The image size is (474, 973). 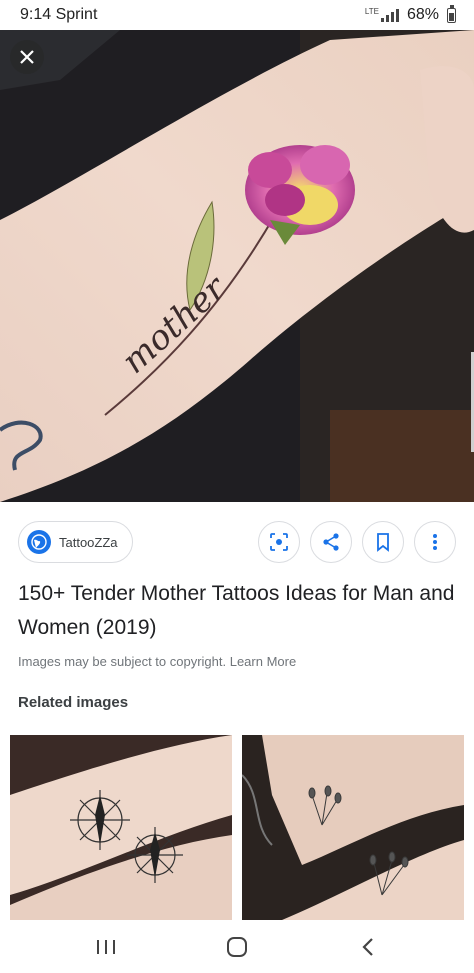 I want to click on lens-icon, so click(x=279, y=542).